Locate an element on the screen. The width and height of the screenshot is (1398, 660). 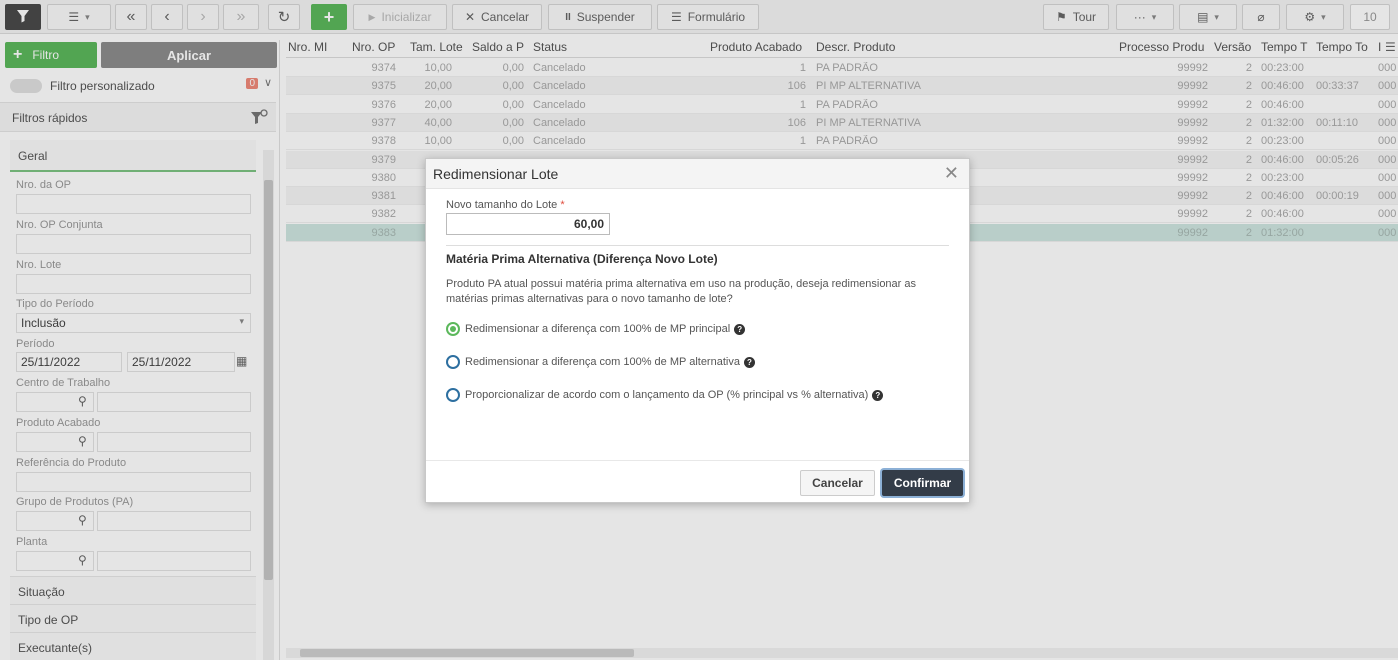
dialog-header: Redimensionar Lote ✕ is located at coordinates (697, 174).